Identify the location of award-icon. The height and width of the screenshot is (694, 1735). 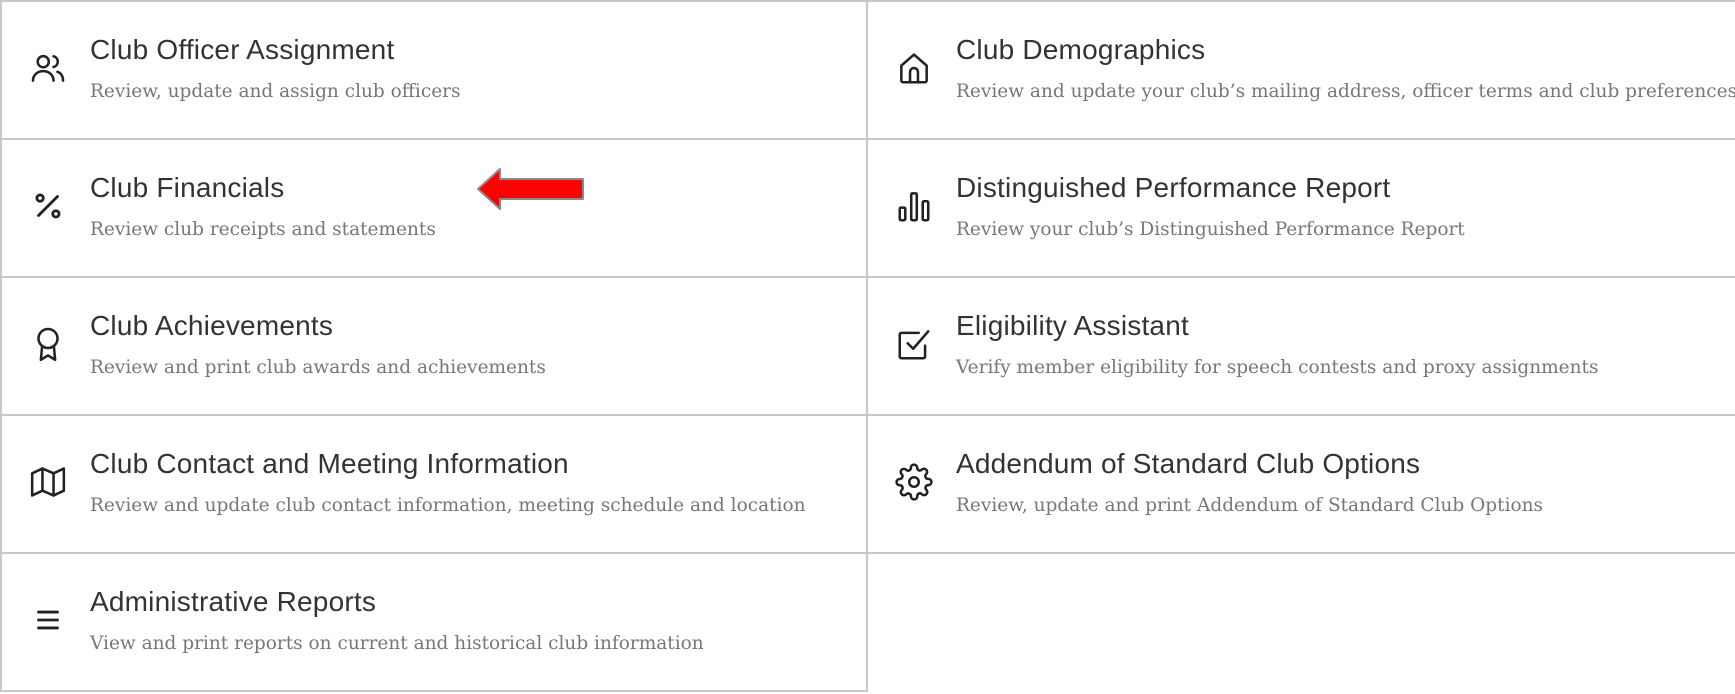
(48, 344).